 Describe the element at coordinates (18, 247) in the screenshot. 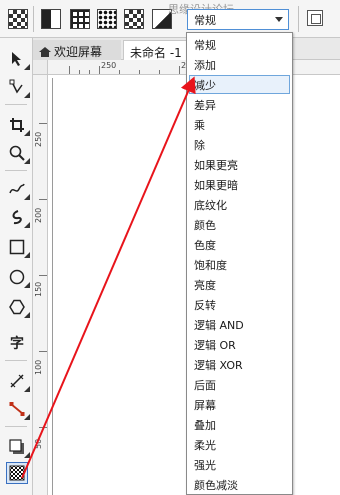

I see `rectangle-tool-icon` at that location.